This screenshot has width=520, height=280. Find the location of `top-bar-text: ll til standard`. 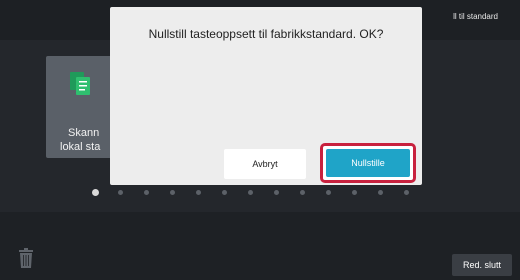

top-bar-text: ll til standard is located at coordinates (475, 16).